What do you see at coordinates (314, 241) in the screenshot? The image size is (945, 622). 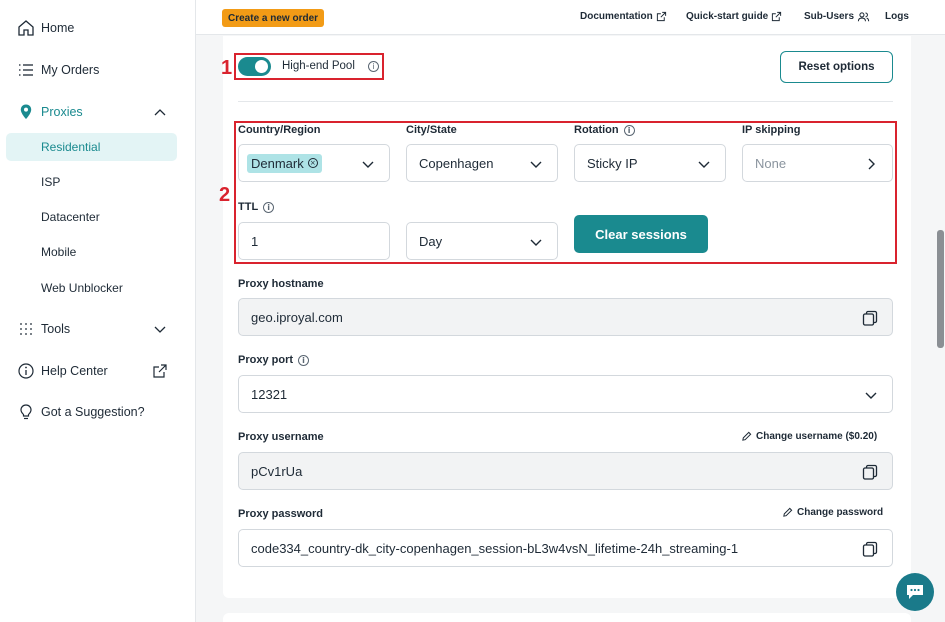 I see `ttl-input: 1` at bounding box center [314, 241].